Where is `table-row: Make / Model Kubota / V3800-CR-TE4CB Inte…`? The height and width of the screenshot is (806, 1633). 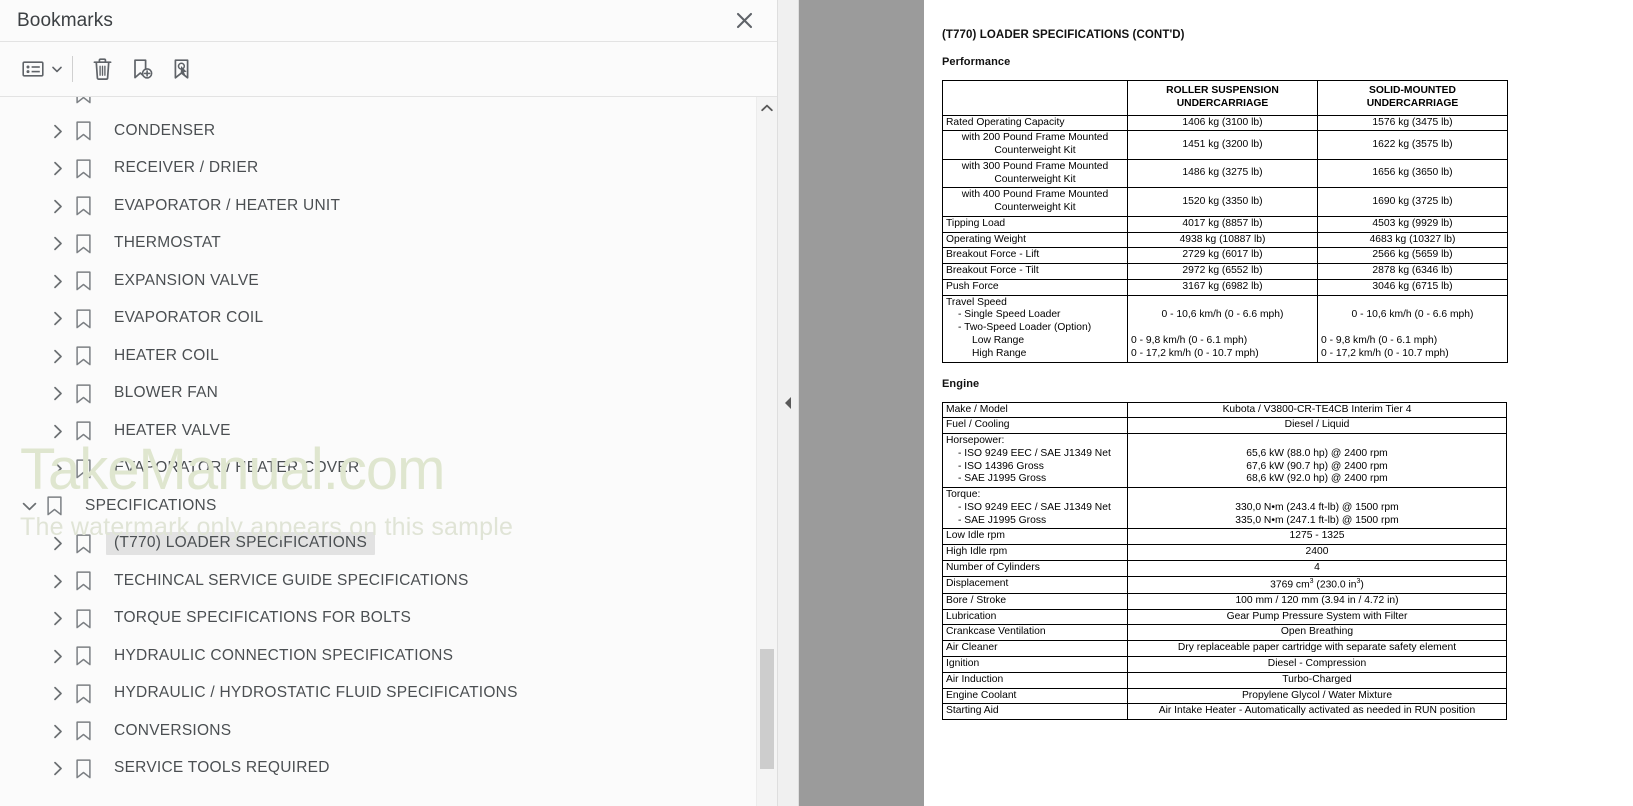
table-row: Make / Model Kubota / V3800-CR-TE4CB Inte… is located at coordinates (1224, 410).